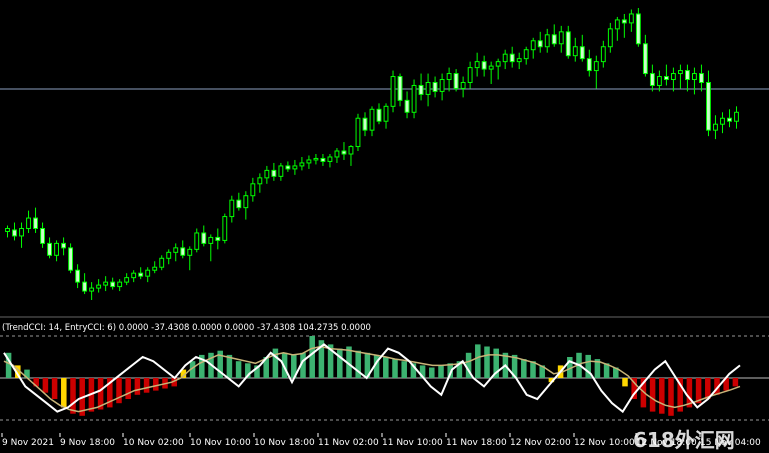 The height and width of the screenshot is (453, 769). Describe the element at coordinates (87, 443) in the screenshot. I see `x-tick-label: 9 Nov 18:00` at that location.